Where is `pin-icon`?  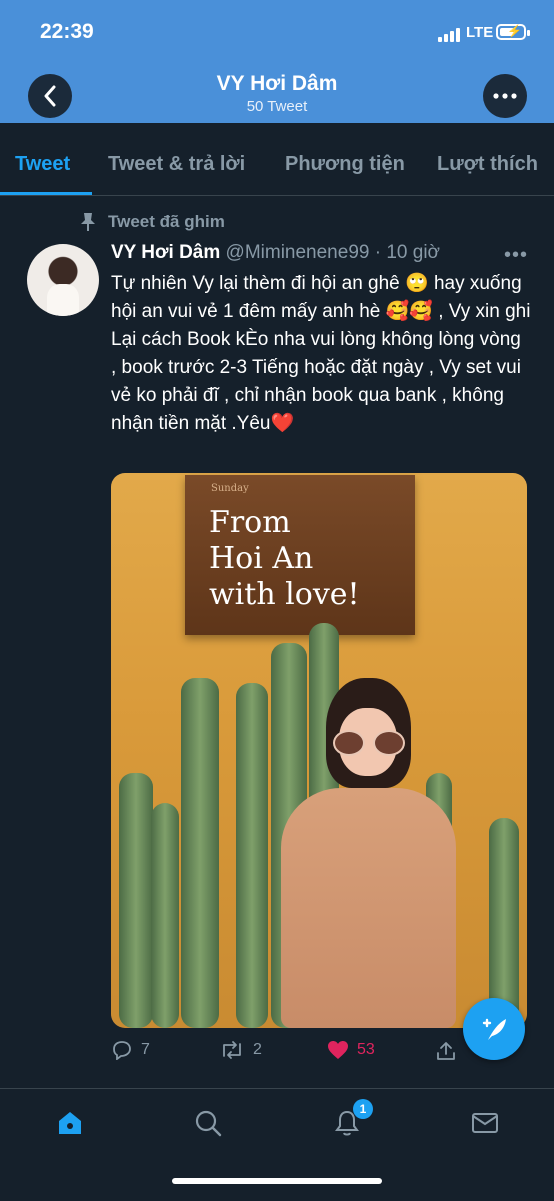
pin-icon is located at coordinates (88, 222).